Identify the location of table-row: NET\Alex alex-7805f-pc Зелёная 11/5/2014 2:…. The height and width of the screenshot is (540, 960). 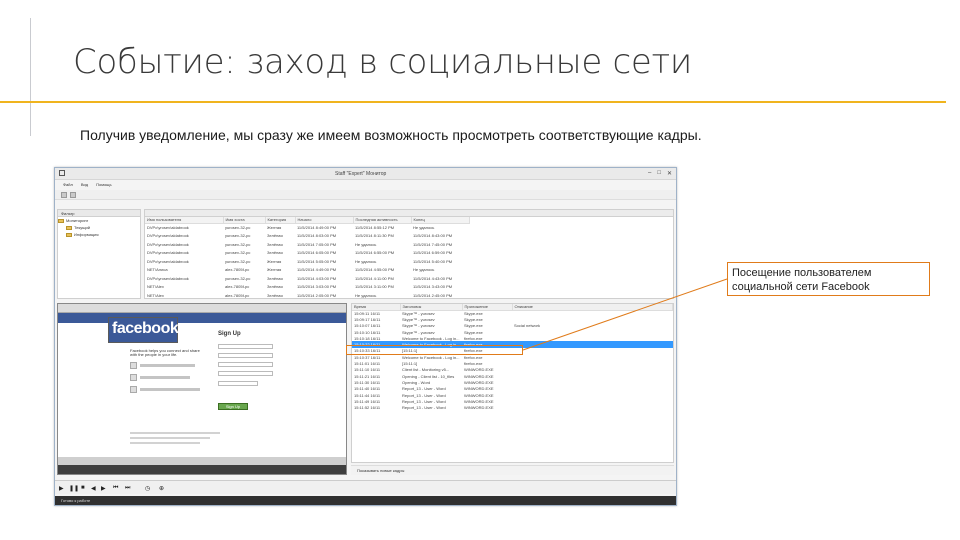
(307, 294).